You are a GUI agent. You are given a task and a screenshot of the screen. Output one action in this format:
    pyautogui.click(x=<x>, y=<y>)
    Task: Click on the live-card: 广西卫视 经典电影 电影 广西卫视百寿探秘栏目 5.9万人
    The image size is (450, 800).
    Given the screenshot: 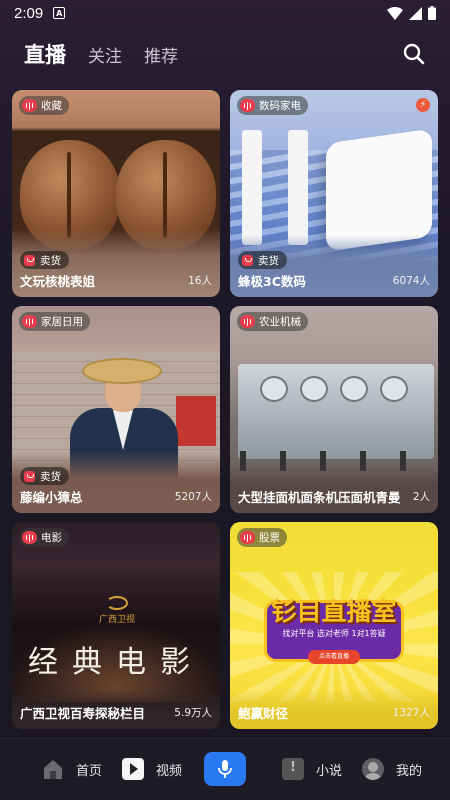 What is the action you would take?
    pyautogui.click(x=116, y=625)
    